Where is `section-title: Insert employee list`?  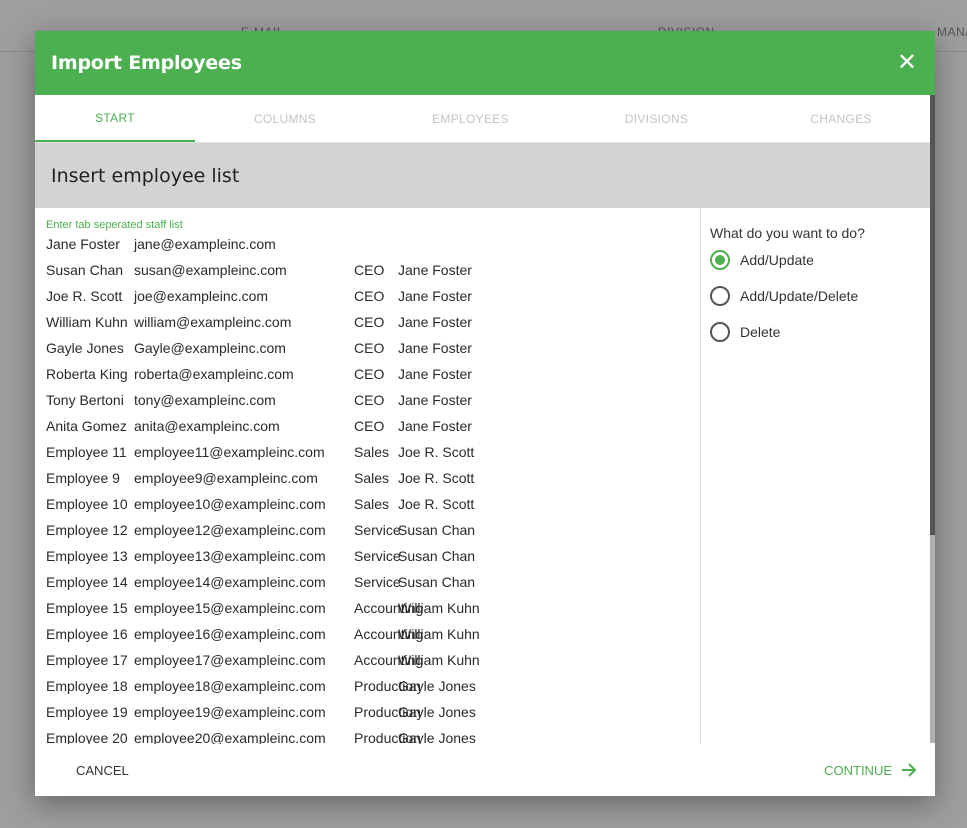 section-title: Insert employee list is located at coordinates (485, 175).